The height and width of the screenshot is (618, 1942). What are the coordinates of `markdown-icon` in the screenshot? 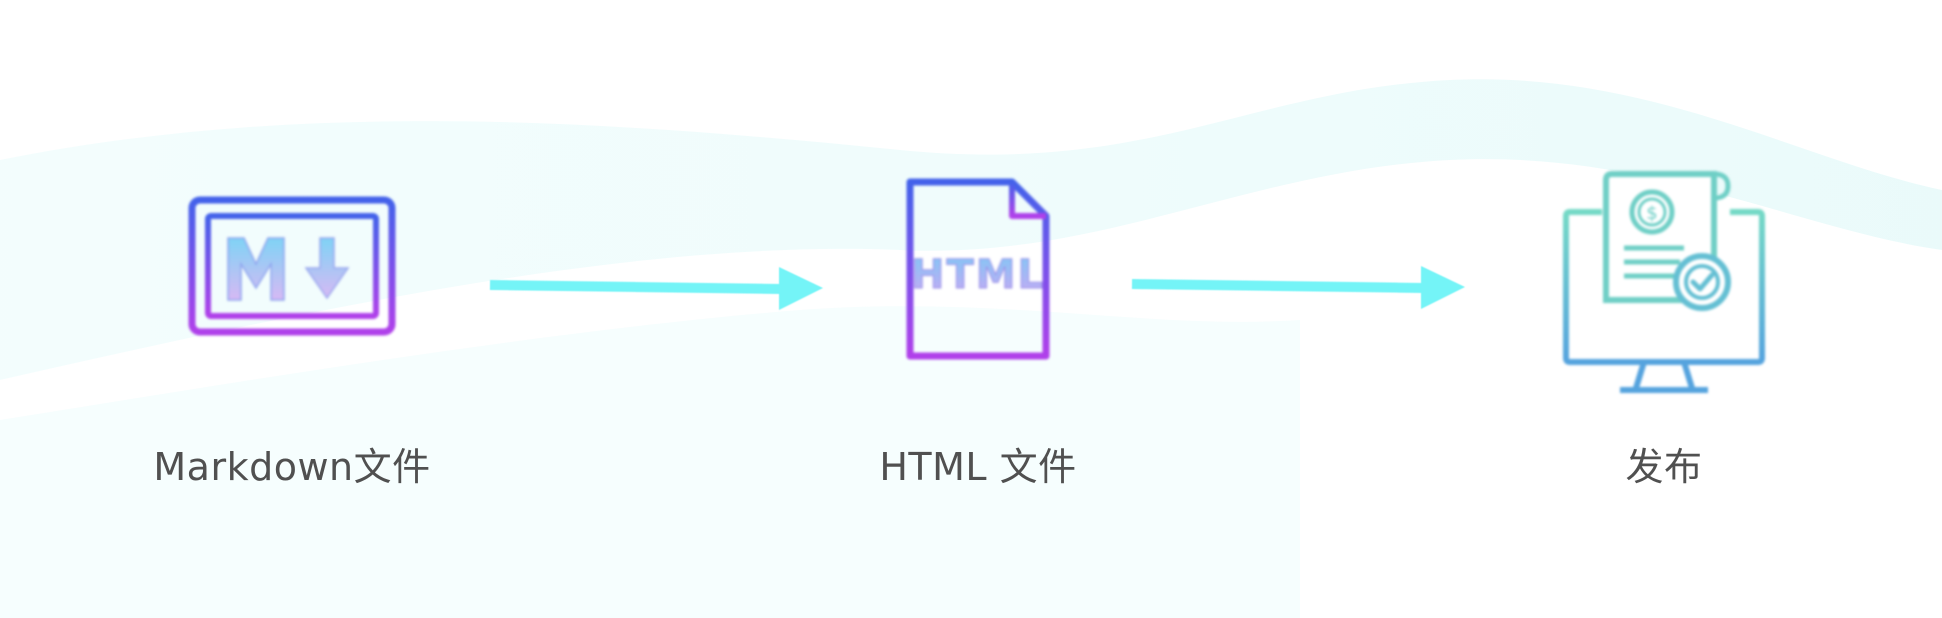 It's located at (292, 266).